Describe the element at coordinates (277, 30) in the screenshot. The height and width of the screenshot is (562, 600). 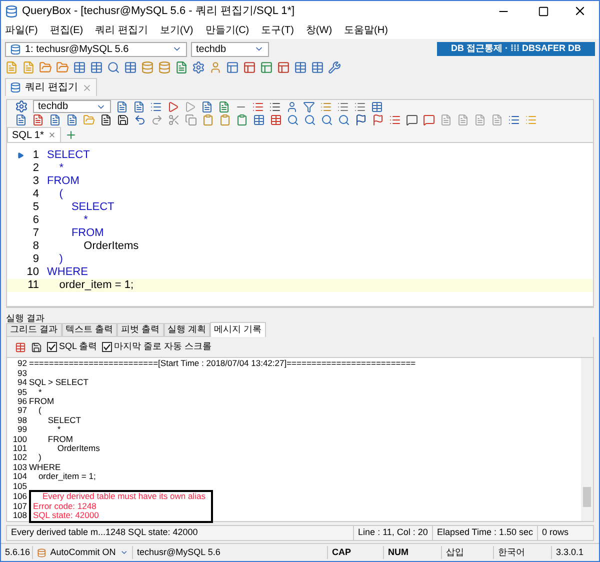
I see `menu-item: 도구(T)` at that location.